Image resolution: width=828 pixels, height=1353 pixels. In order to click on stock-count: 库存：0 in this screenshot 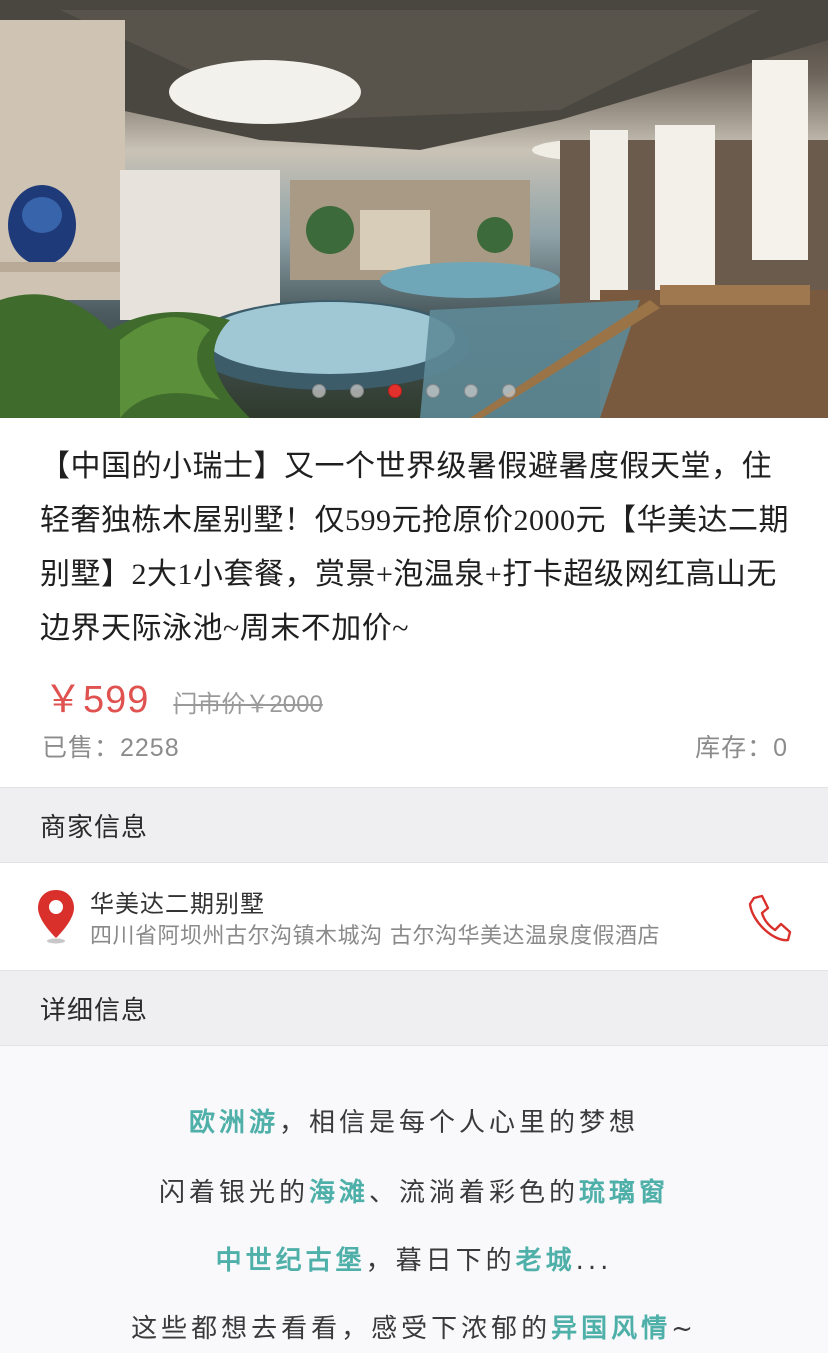, I will do `click(741, 748)`.